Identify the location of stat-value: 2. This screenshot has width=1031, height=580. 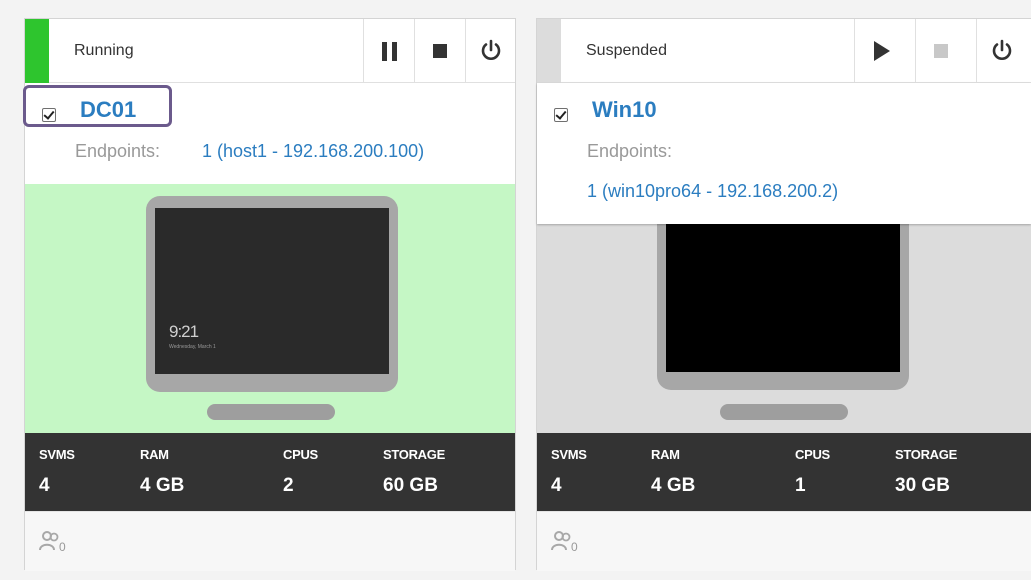
(288, 485).